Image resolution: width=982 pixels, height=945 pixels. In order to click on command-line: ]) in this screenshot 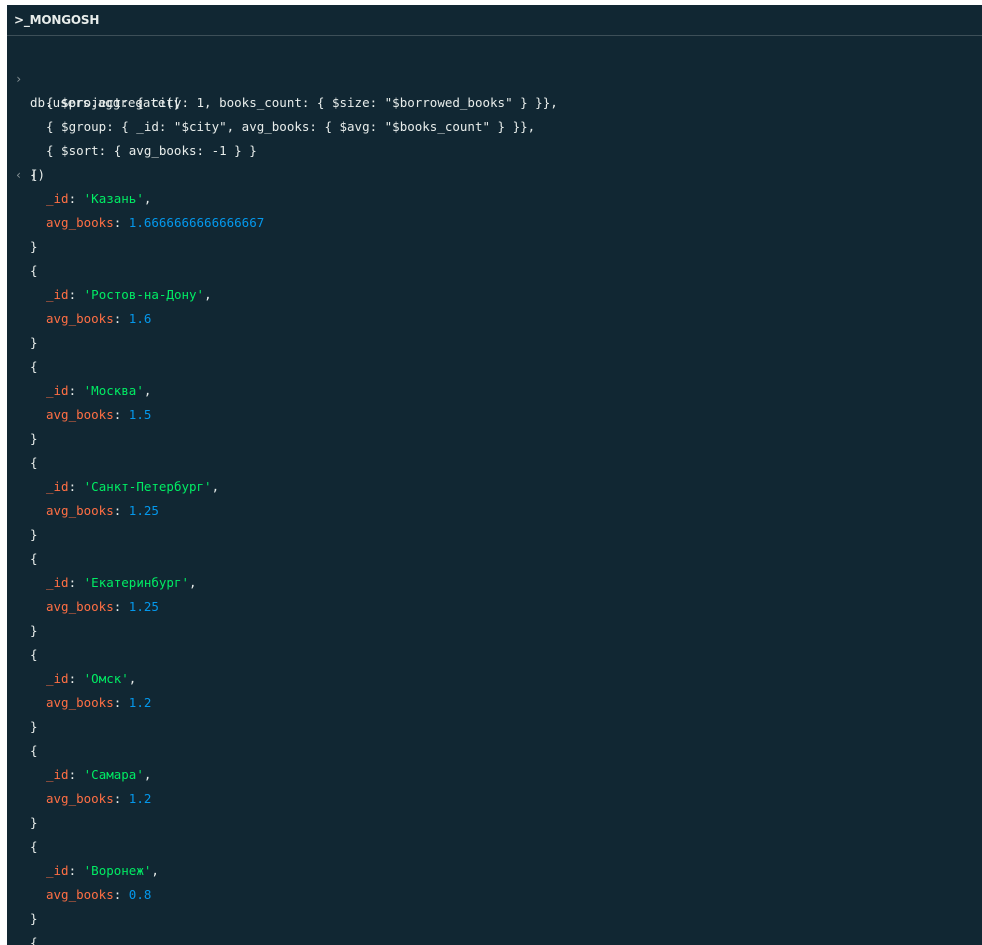, I will do `click(29, 160)`.